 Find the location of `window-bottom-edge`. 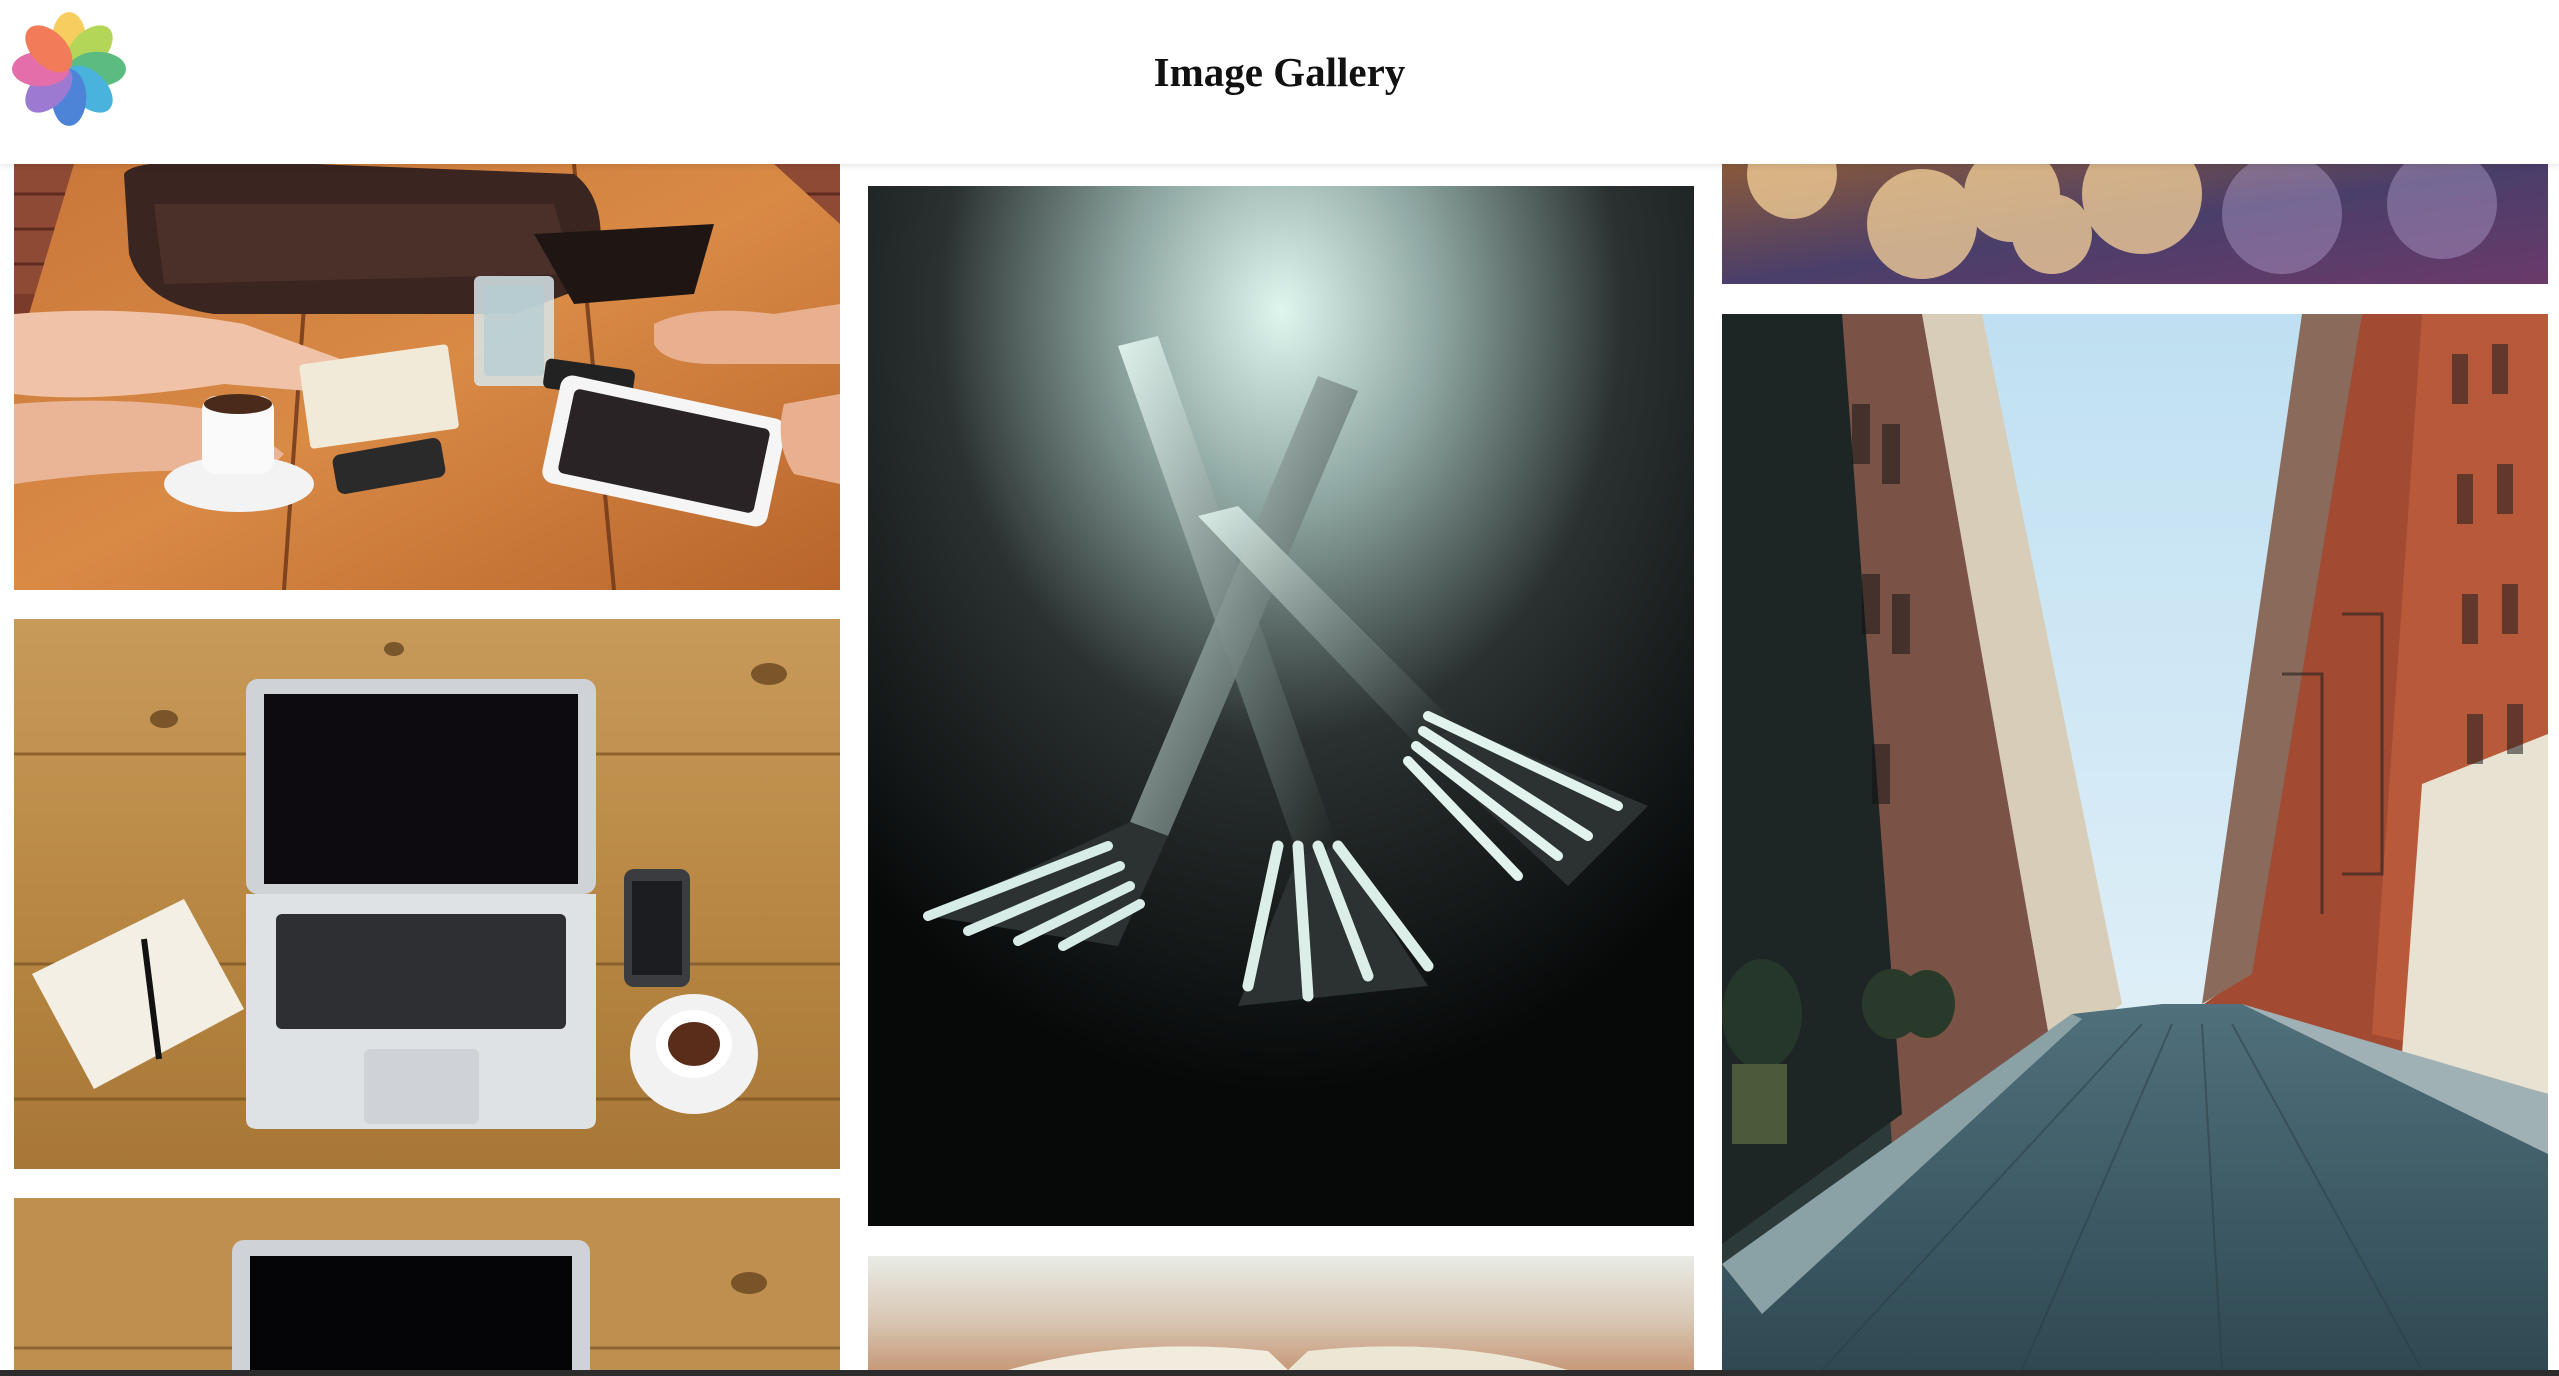

window-bottom-edge is located at coordinates (1279, 1373).